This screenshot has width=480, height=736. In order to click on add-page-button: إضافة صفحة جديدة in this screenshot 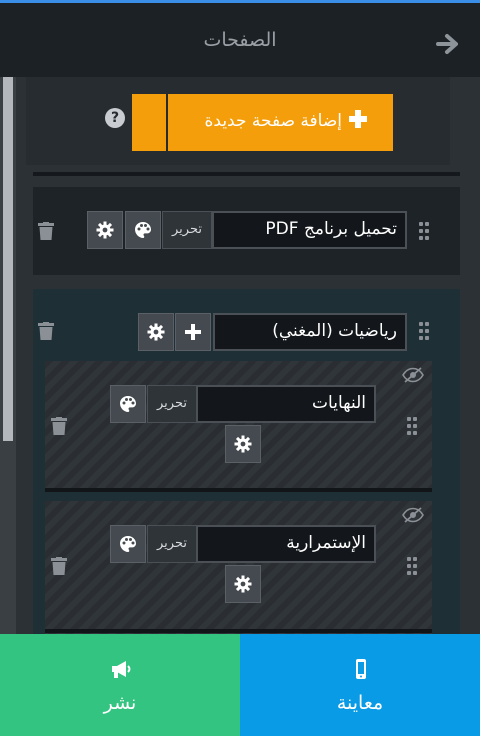, I will do `click(262, 122)`.